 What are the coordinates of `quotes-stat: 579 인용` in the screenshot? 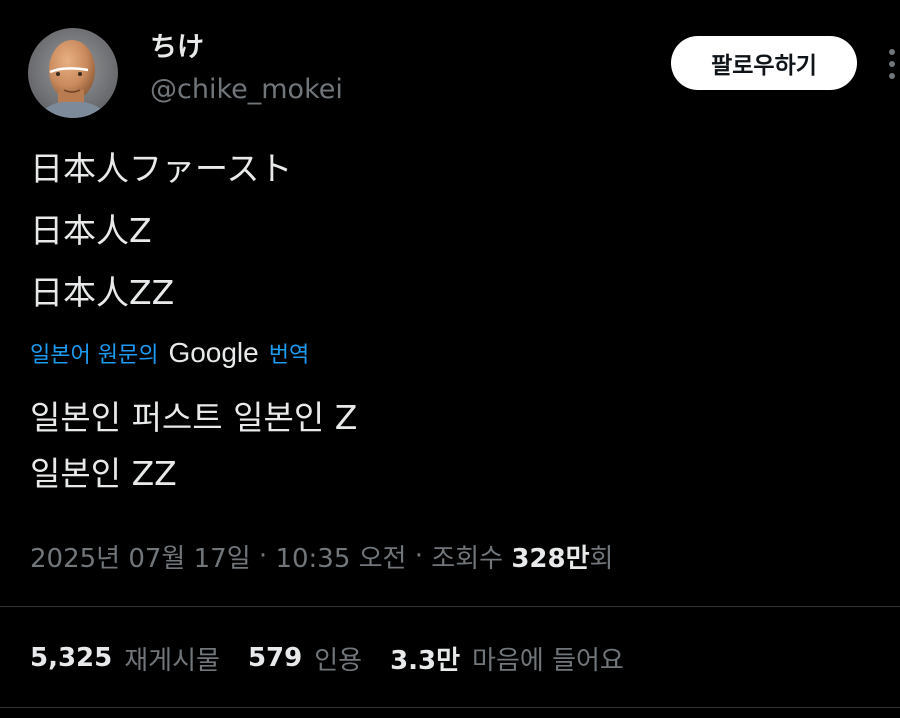 It's located at (305, 658).